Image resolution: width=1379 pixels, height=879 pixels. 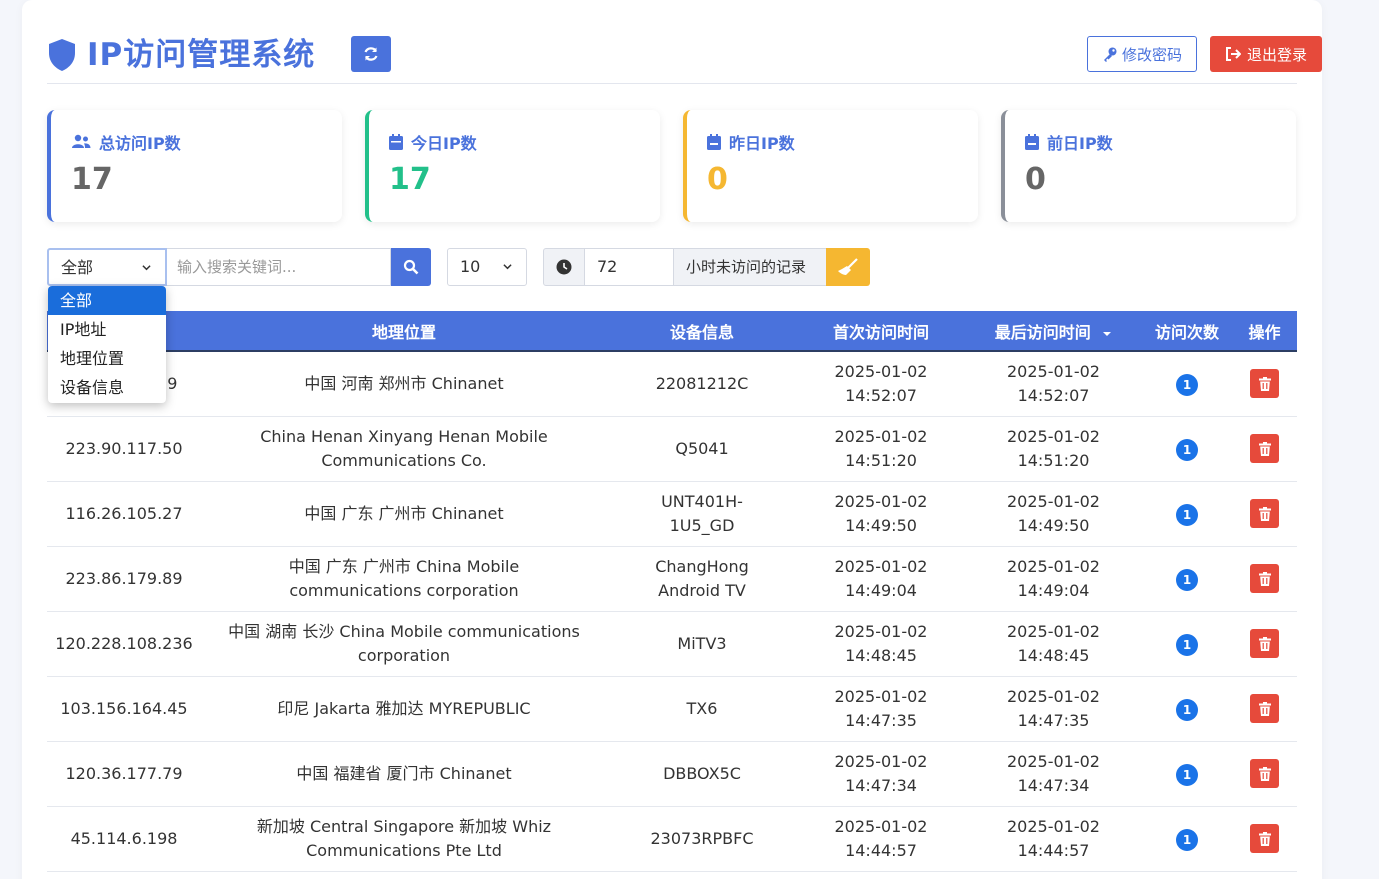 I want to click on per-page-select: 10, so click(x=487, y=267).